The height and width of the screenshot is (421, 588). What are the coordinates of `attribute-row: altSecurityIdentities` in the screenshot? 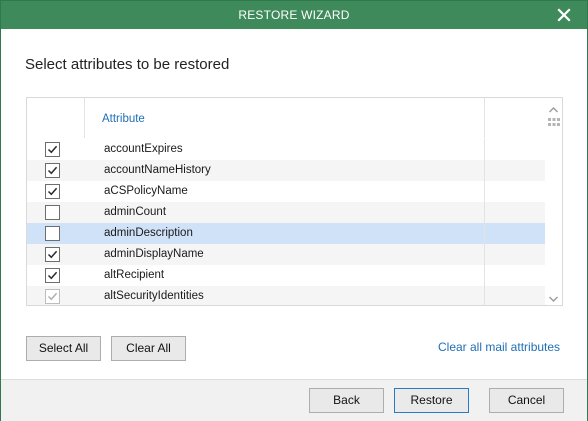 It's located at (287, 295).